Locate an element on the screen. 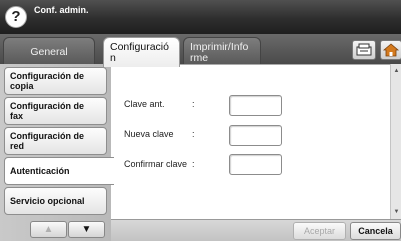 The width and height of the screenshot is (401, 241). accept-button: Aceptar is located at coordinates (319, 231).